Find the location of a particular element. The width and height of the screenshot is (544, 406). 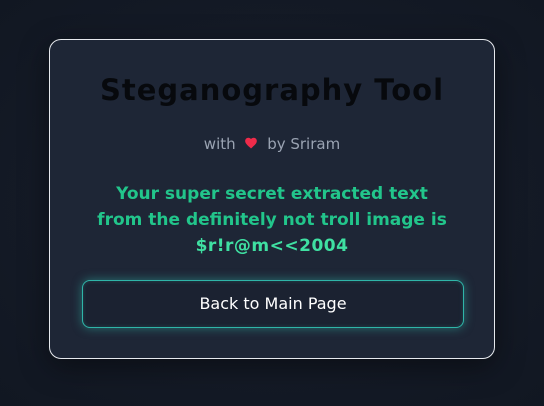

back-to-main-button: Back to Main Page is located at coordinates (273, 304).